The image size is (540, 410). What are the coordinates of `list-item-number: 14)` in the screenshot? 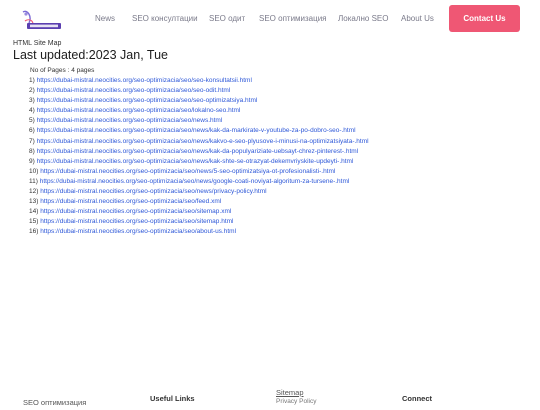 It's located at (35, 212).